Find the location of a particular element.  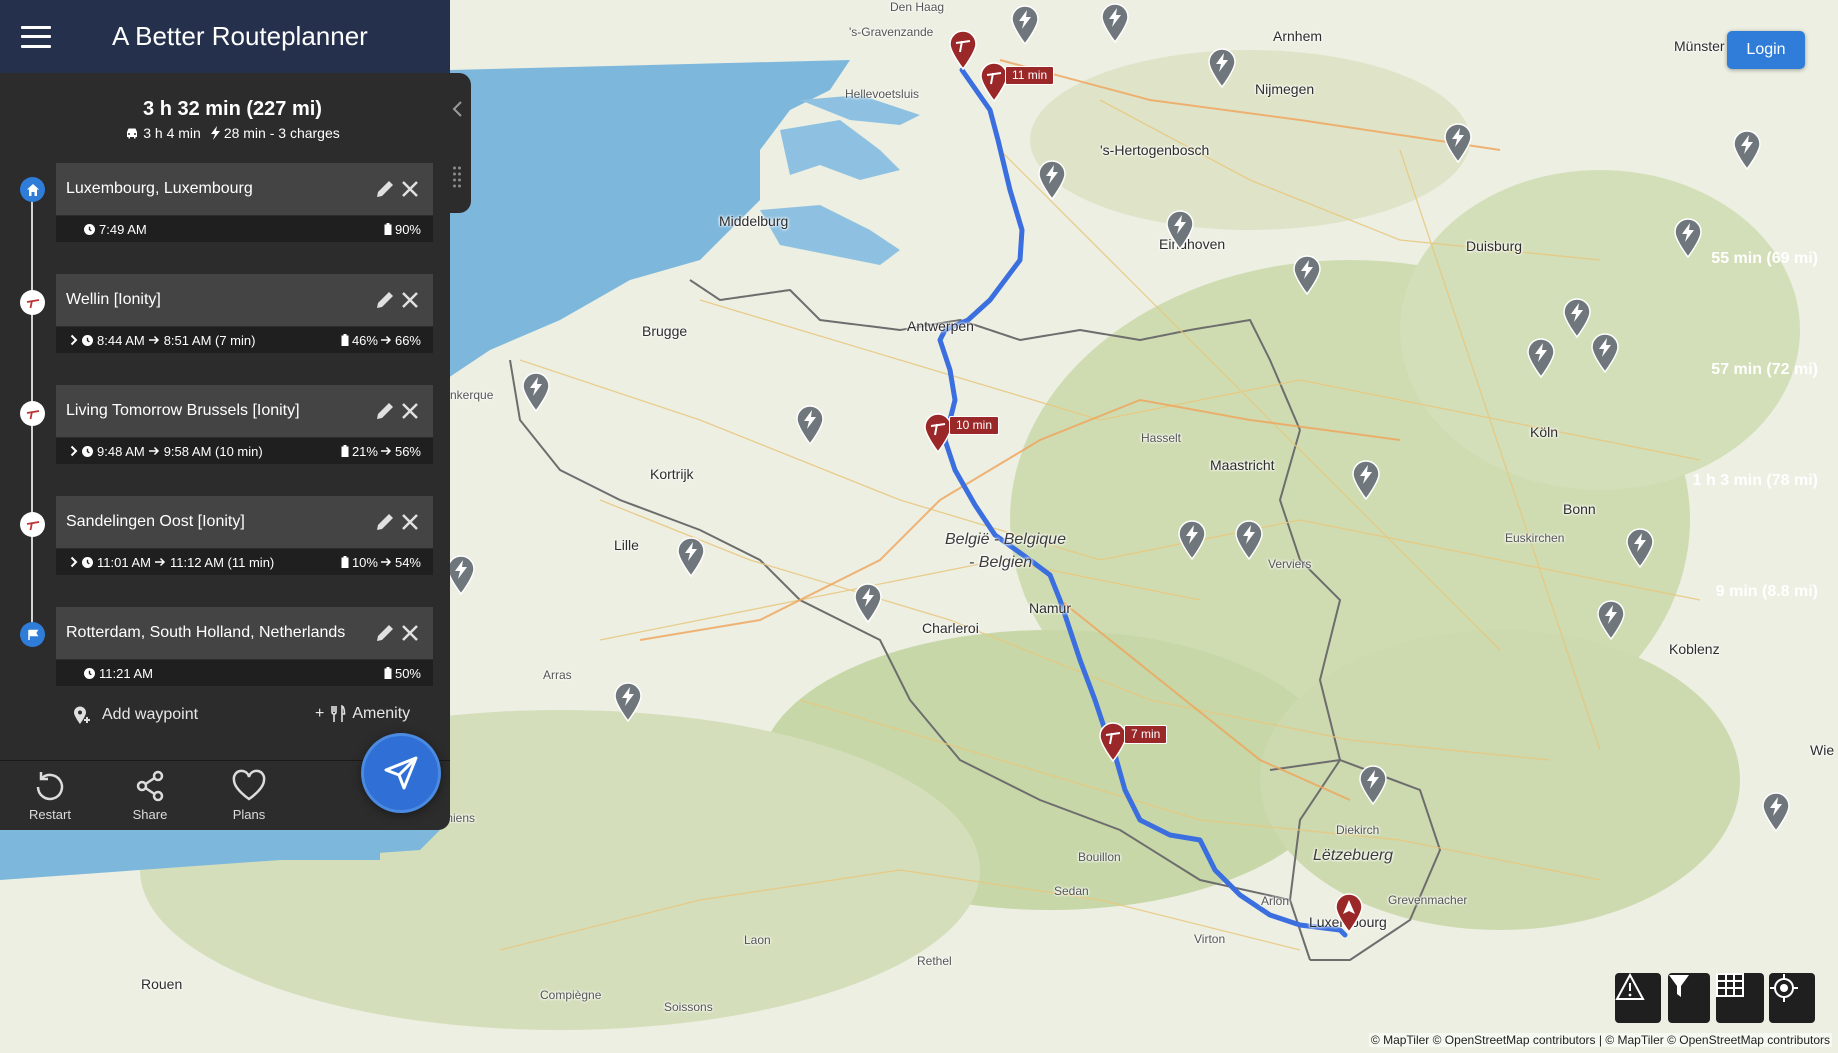

arrival-time: 11:21 AM is located at coordinates (126, 673).